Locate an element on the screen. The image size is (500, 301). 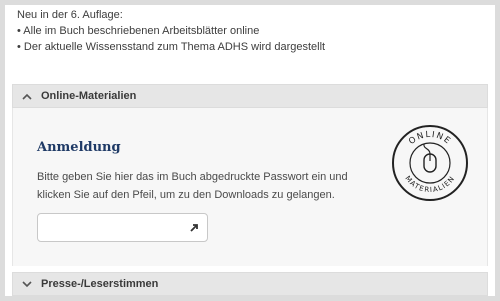
chevron-up-icon is located at coordinates (27, 96).